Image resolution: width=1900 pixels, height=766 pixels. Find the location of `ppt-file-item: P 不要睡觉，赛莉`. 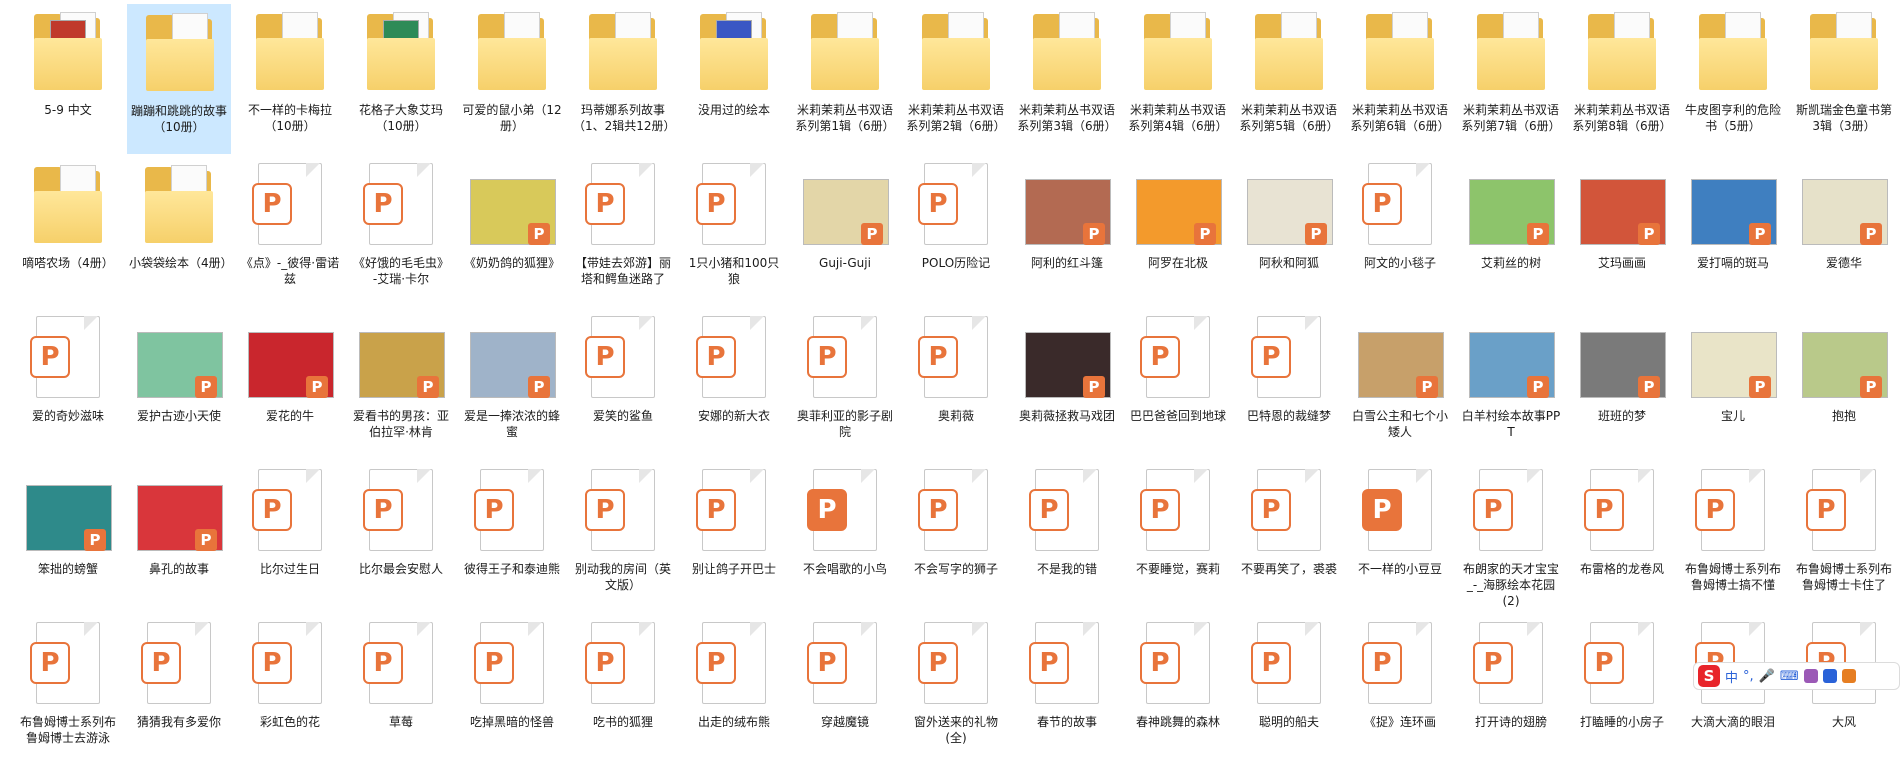

ppt-file-item: P 不要睡觉，赛莉 is located at coordinates (1178, 538).